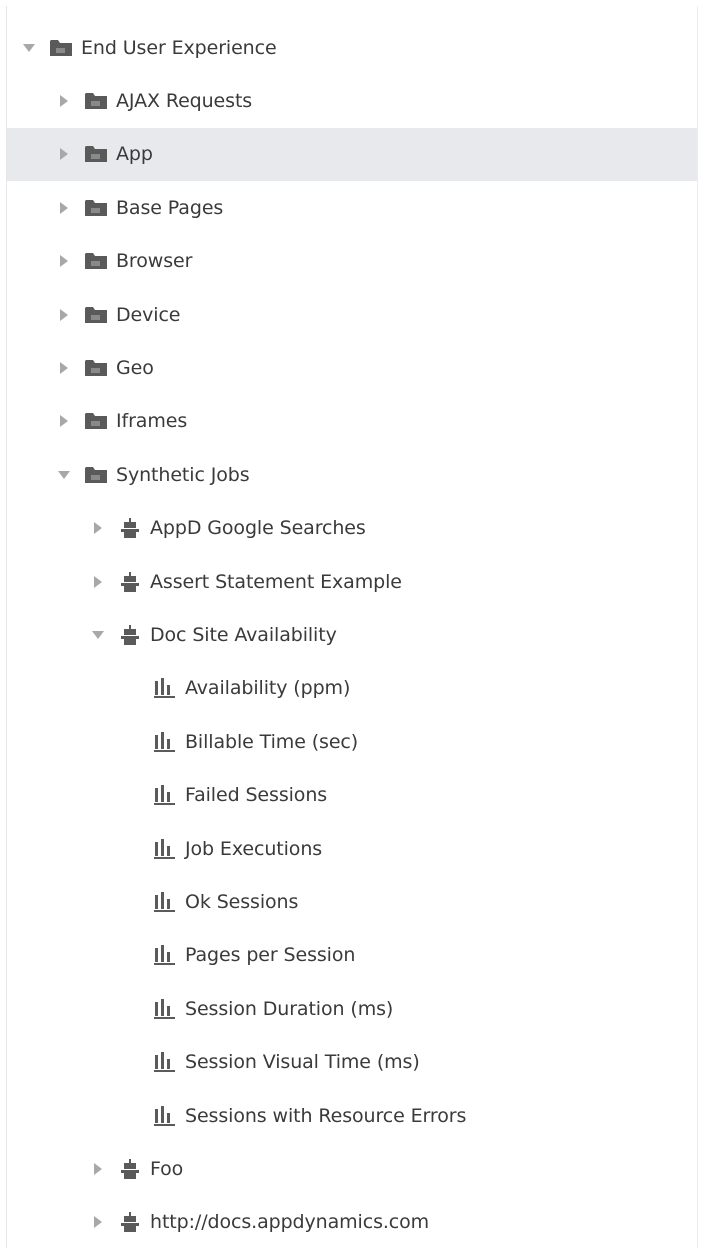  What do you see at coordinates (272, 741) in the screenshot?
I see `tree-node-label: Billable Time (sec)` at bounding box center [272, 741].